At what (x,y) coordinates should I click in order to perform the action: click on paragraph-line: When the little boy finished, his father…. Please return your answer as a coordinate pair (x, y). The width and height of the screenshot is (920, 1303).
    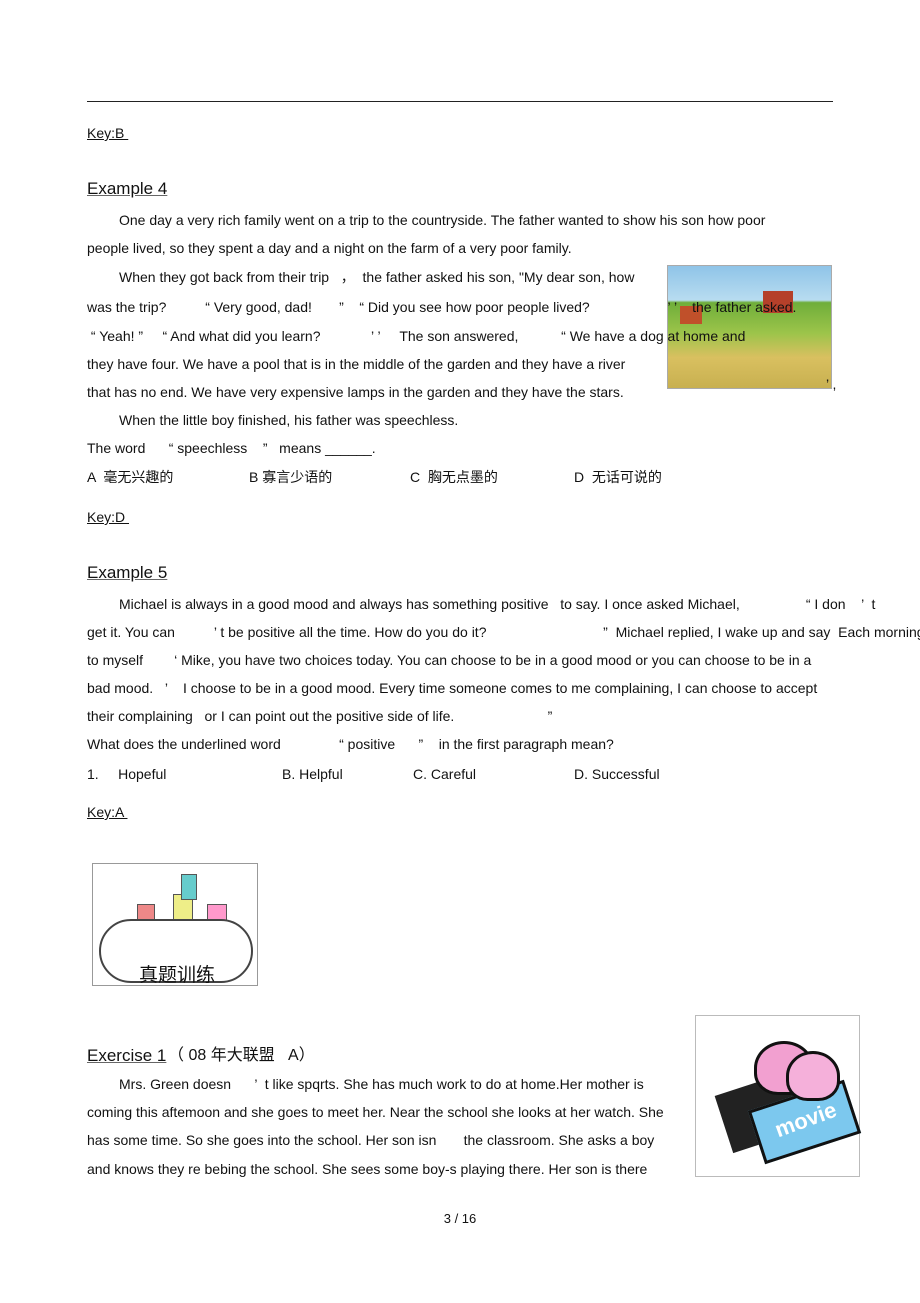
    Looking at the image, I should click on (289, 420).